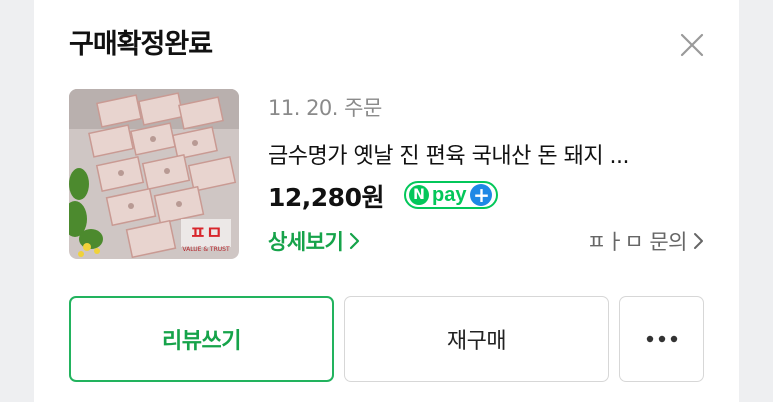 Image resolution: width=773 pixels, height=402 pixels. Describe the element at coordinates (326, 197) in the screenshot. I see `product-price: 12,280원` at that location.